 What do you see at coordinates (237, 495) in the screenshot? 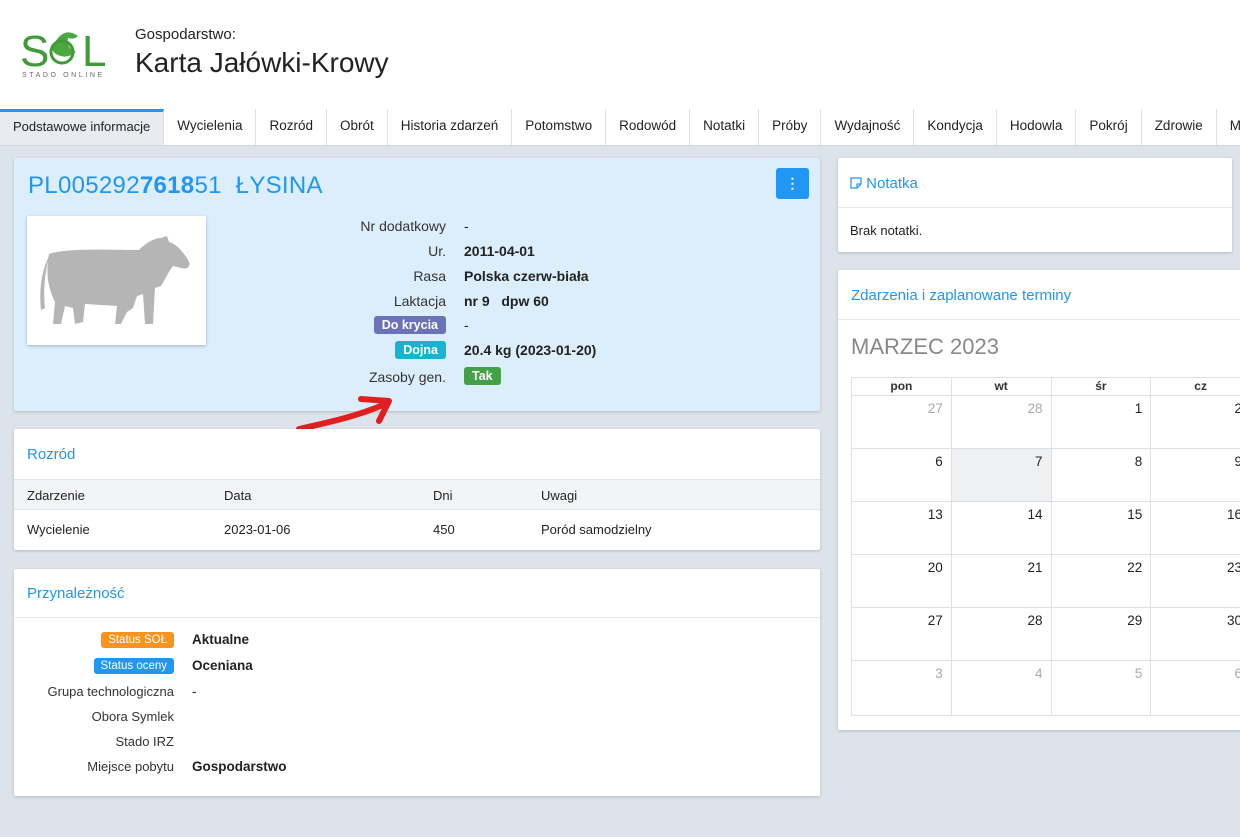
I see `column-header-data: Data` at bounding box center [237, 495].